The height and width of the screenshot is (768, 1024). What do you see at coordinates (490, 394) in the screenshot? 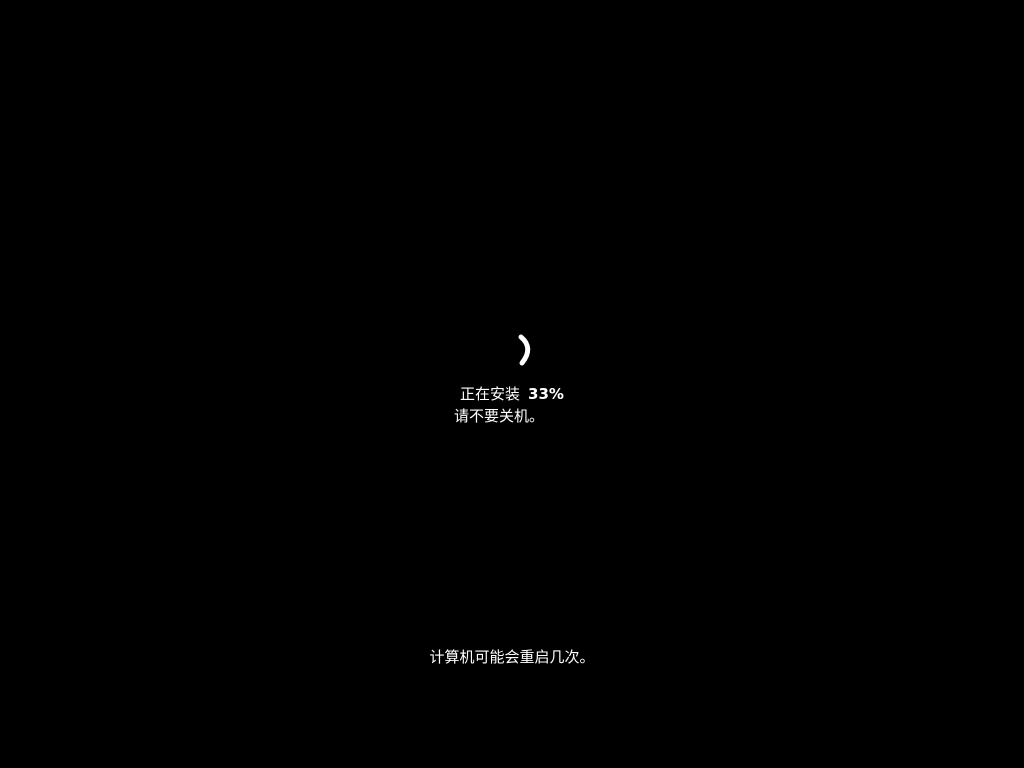
I see `installing-label: 正在安装` at bounding box center [490, 394].